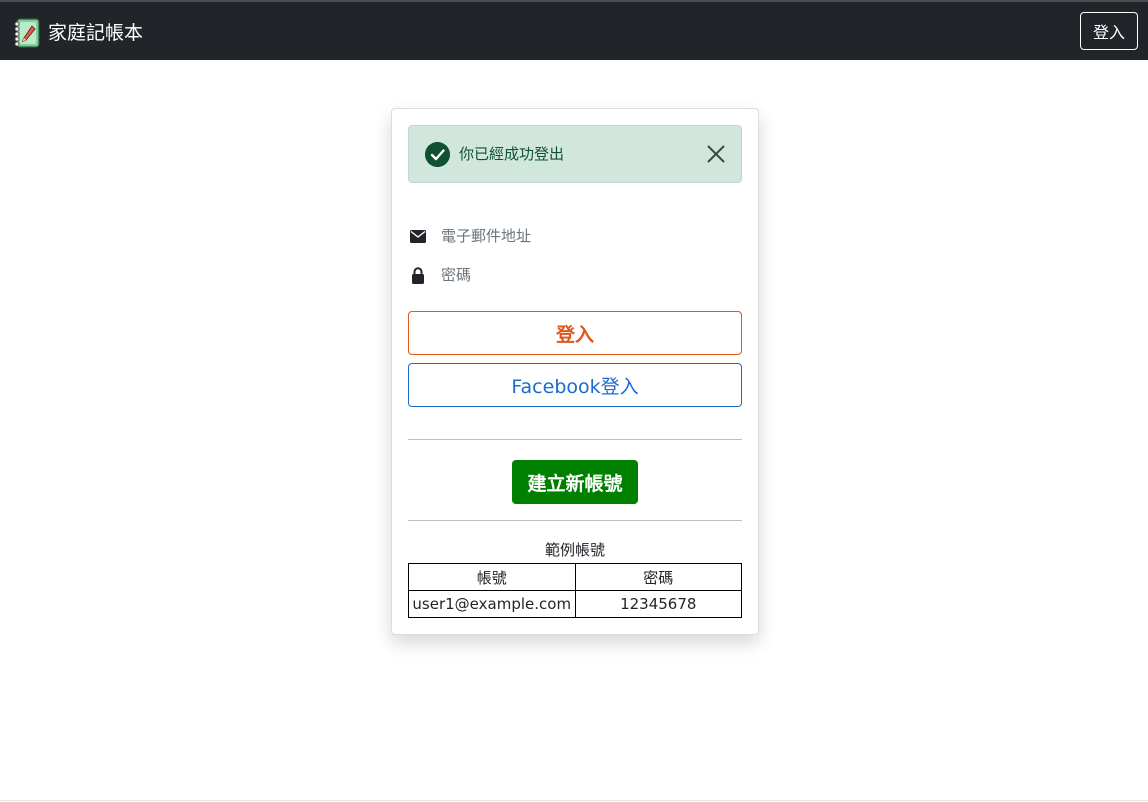 This screenshot has width=1148, height=802. What do you see at coordinates (574, 800) in the screenshot?
I see `page-bottom-border` at bounding box center [574, 800].